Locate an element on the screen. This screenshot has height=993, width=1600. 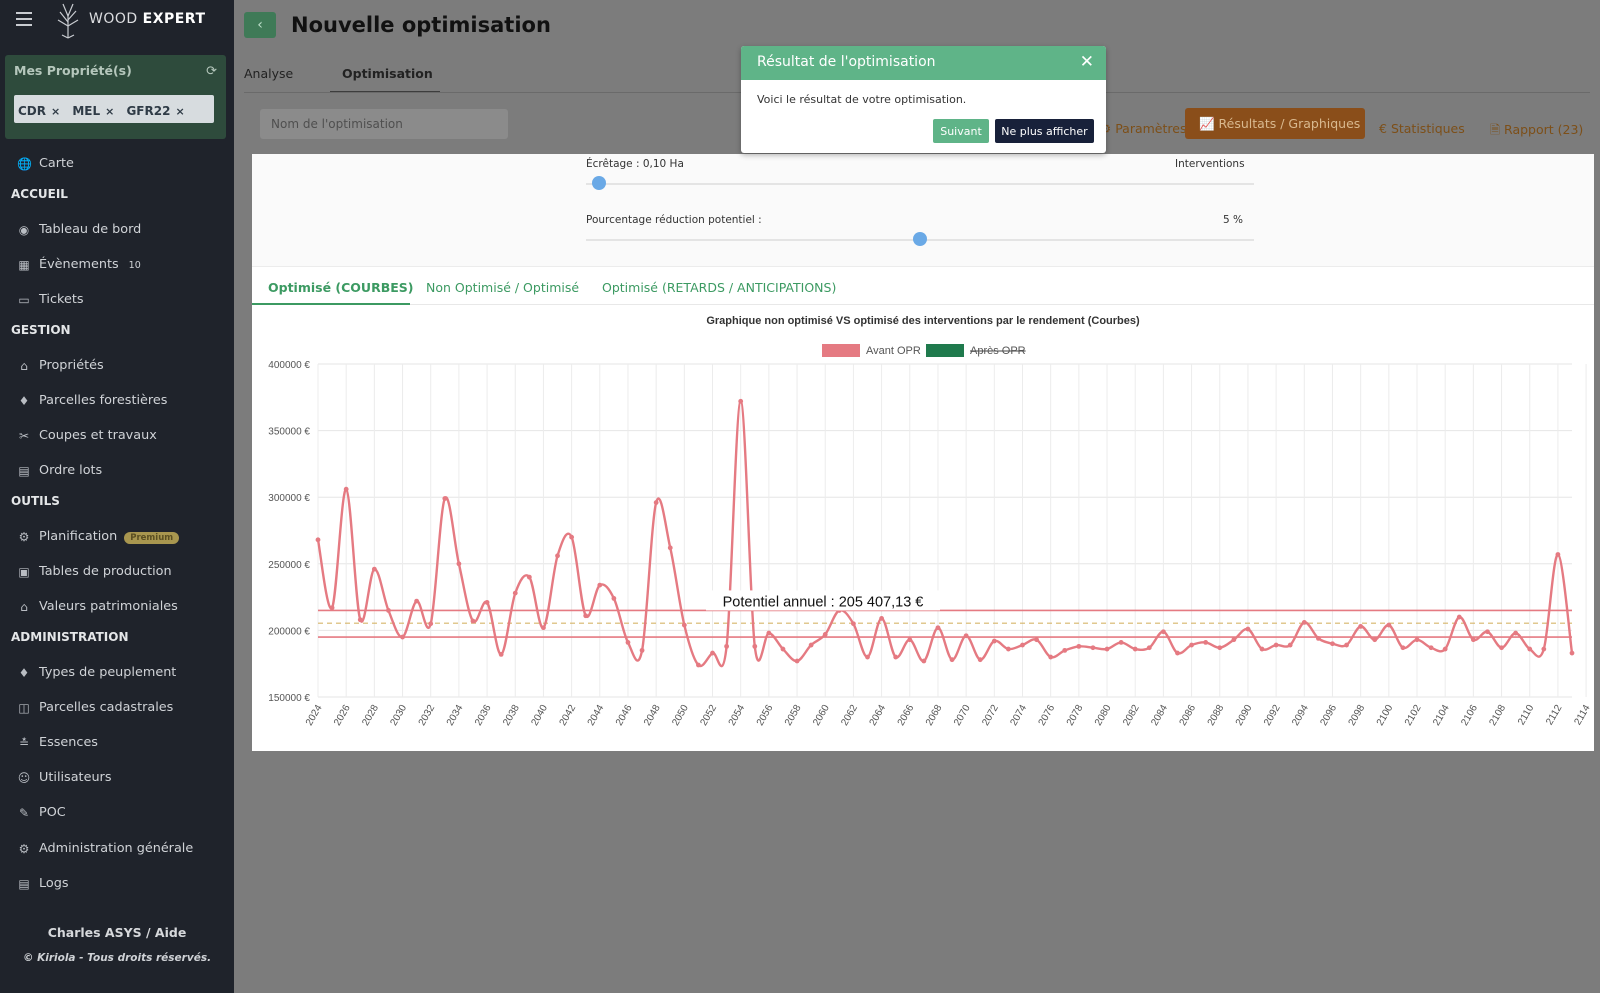
ecretage-slider-handle is located at coordinates (599, 183).